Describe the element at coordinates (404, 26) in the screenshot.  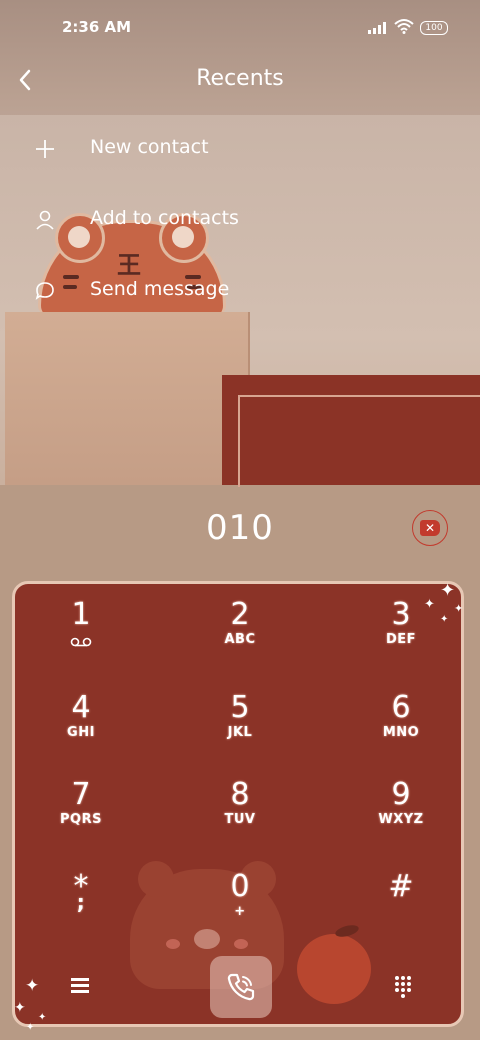
I see `wifi-icon` at that location.